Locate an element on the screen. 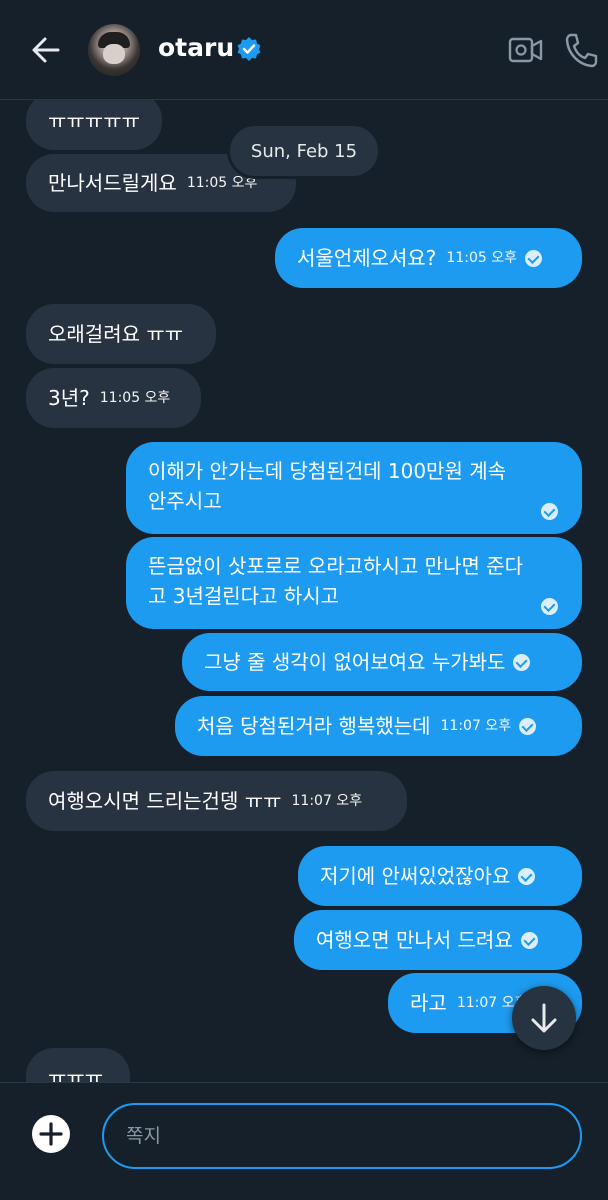 This screenshot has width=608, height=1200. verified-badge-icon is located at coordinates (249, 49).